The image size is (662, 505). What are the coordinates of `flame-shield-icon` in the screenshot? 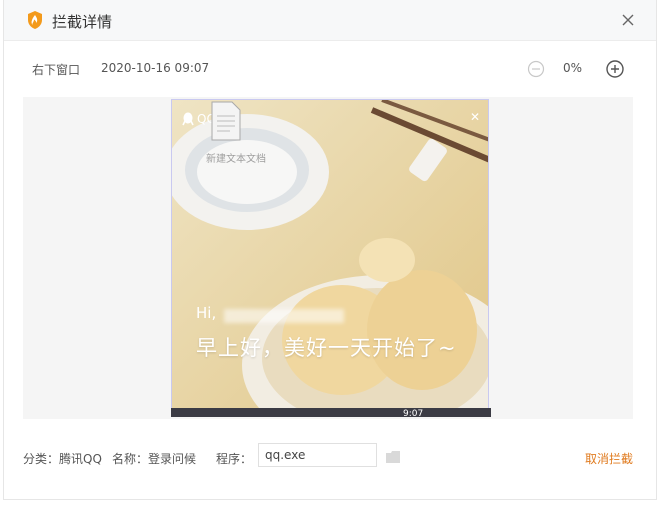 It's located at (35, 20).